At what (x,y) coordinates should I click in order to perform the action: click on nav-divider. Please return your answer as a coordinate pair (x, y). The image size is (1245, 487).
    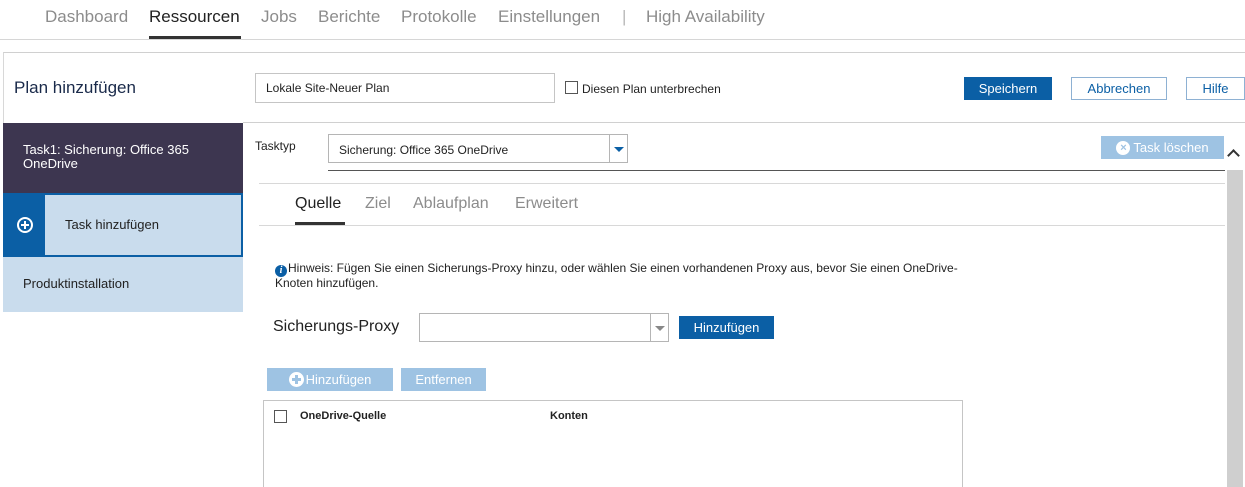
    Looking at the image, I should click on (622, 39).